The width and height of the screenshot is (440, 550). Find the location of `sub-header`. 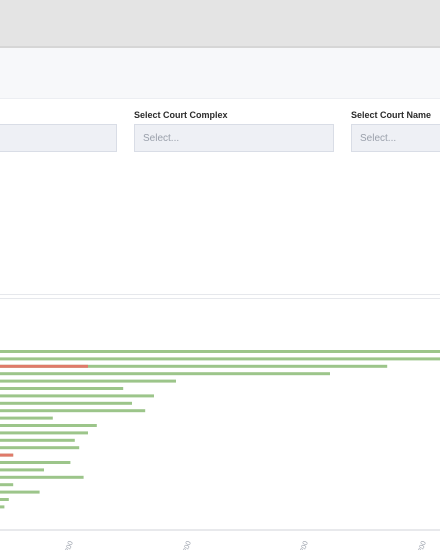

sub-header is located at coordinates (220, 73).